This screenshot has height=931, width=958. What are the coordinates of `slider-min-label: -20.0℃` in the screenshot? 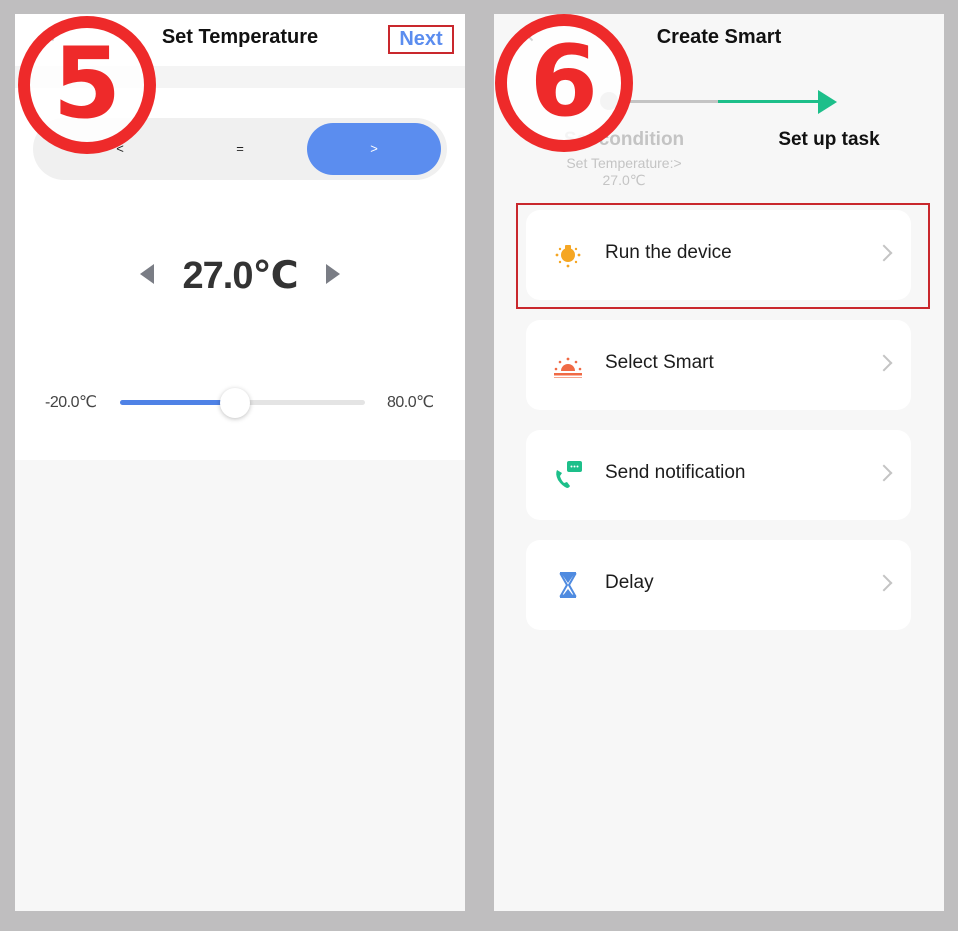 It's located at (71, 402).